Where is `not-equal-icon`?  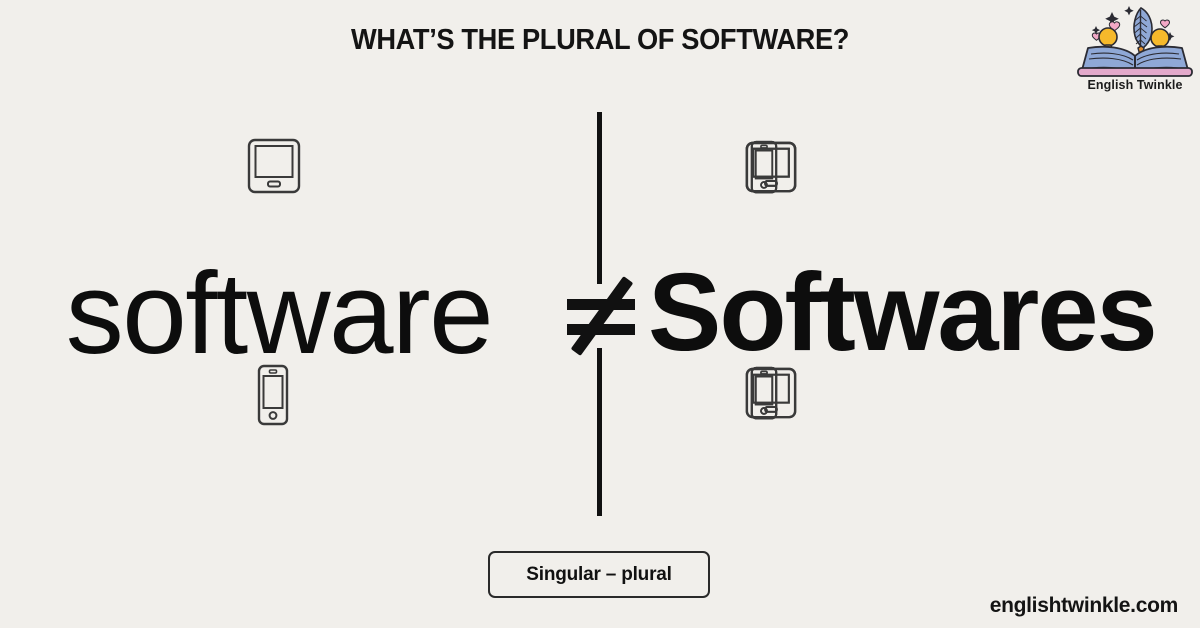 not-equal-icon is located at coordinates (601, 315).